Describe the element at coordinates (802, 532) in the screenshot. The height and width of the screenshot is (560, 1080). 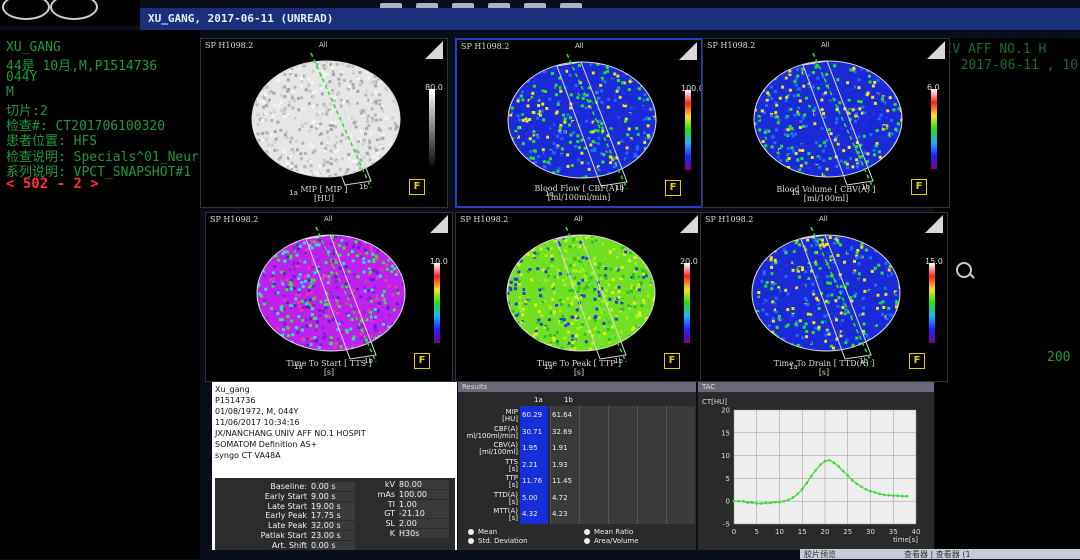
I see `x-tick-label: 15` at that location.